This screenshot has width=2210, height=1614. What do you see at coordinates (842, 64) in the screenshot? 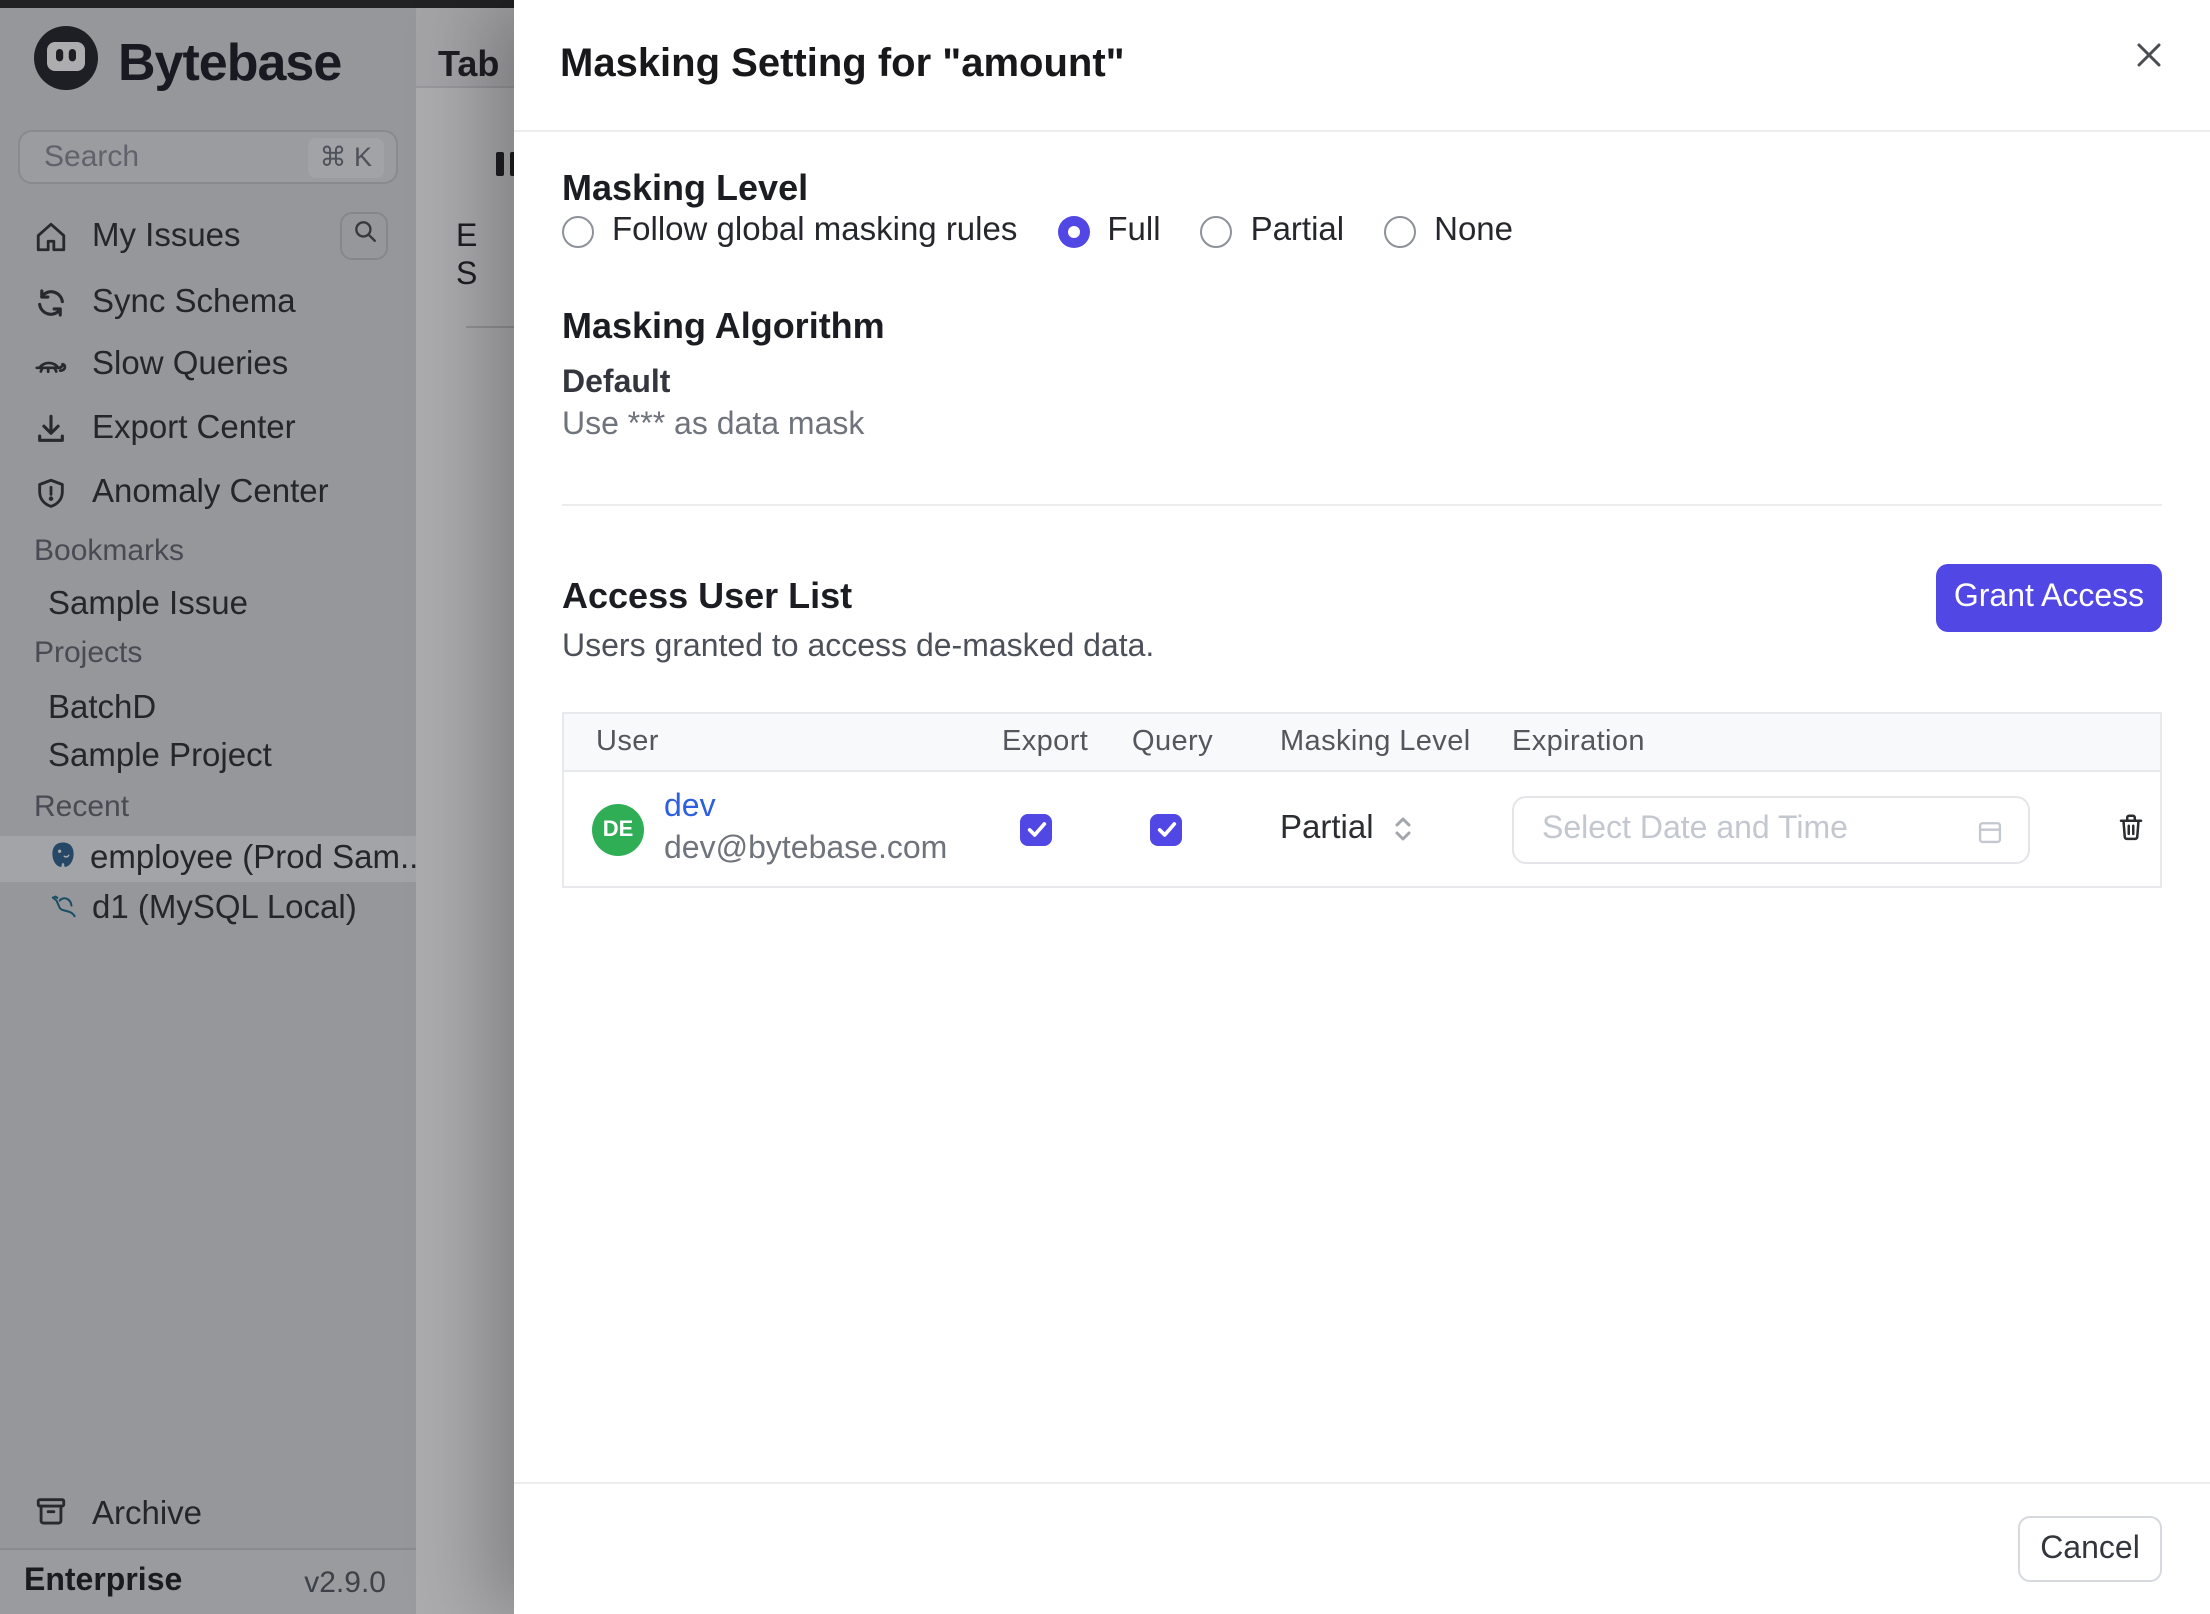
I see `modal-title: Masking Setting for "amount"` at bounding box center [842, 64].